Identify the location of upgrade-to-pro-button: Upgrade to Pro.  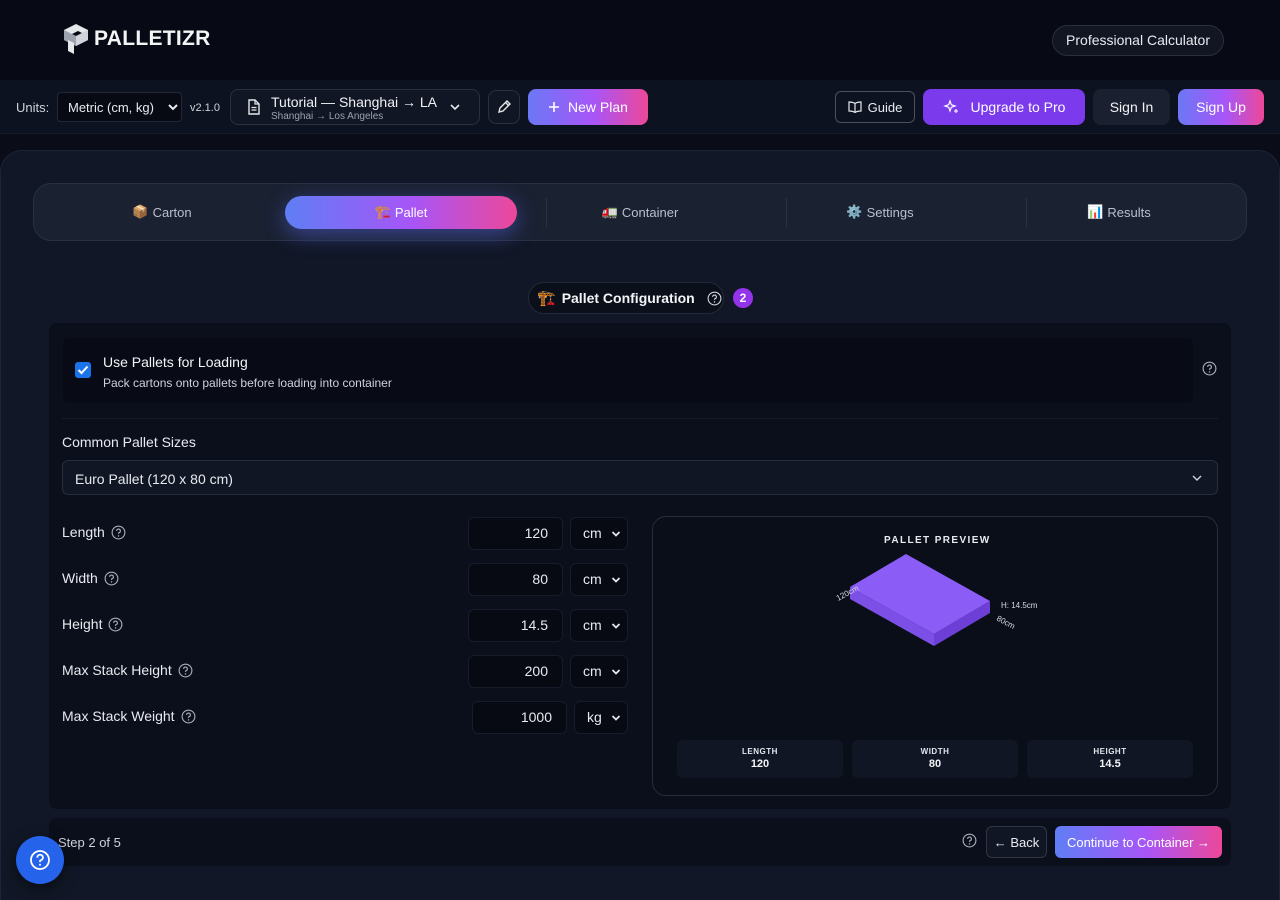
(1004, 107).